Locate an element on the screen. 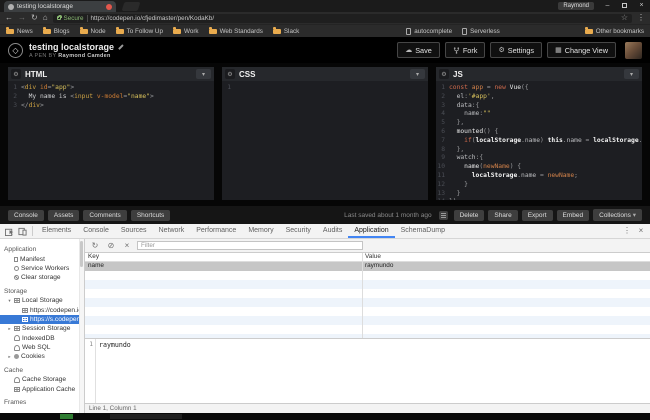 The height and width of the screenshot is (420, 650). bookmark-folder: Slack is located at coordinates (285, 30).